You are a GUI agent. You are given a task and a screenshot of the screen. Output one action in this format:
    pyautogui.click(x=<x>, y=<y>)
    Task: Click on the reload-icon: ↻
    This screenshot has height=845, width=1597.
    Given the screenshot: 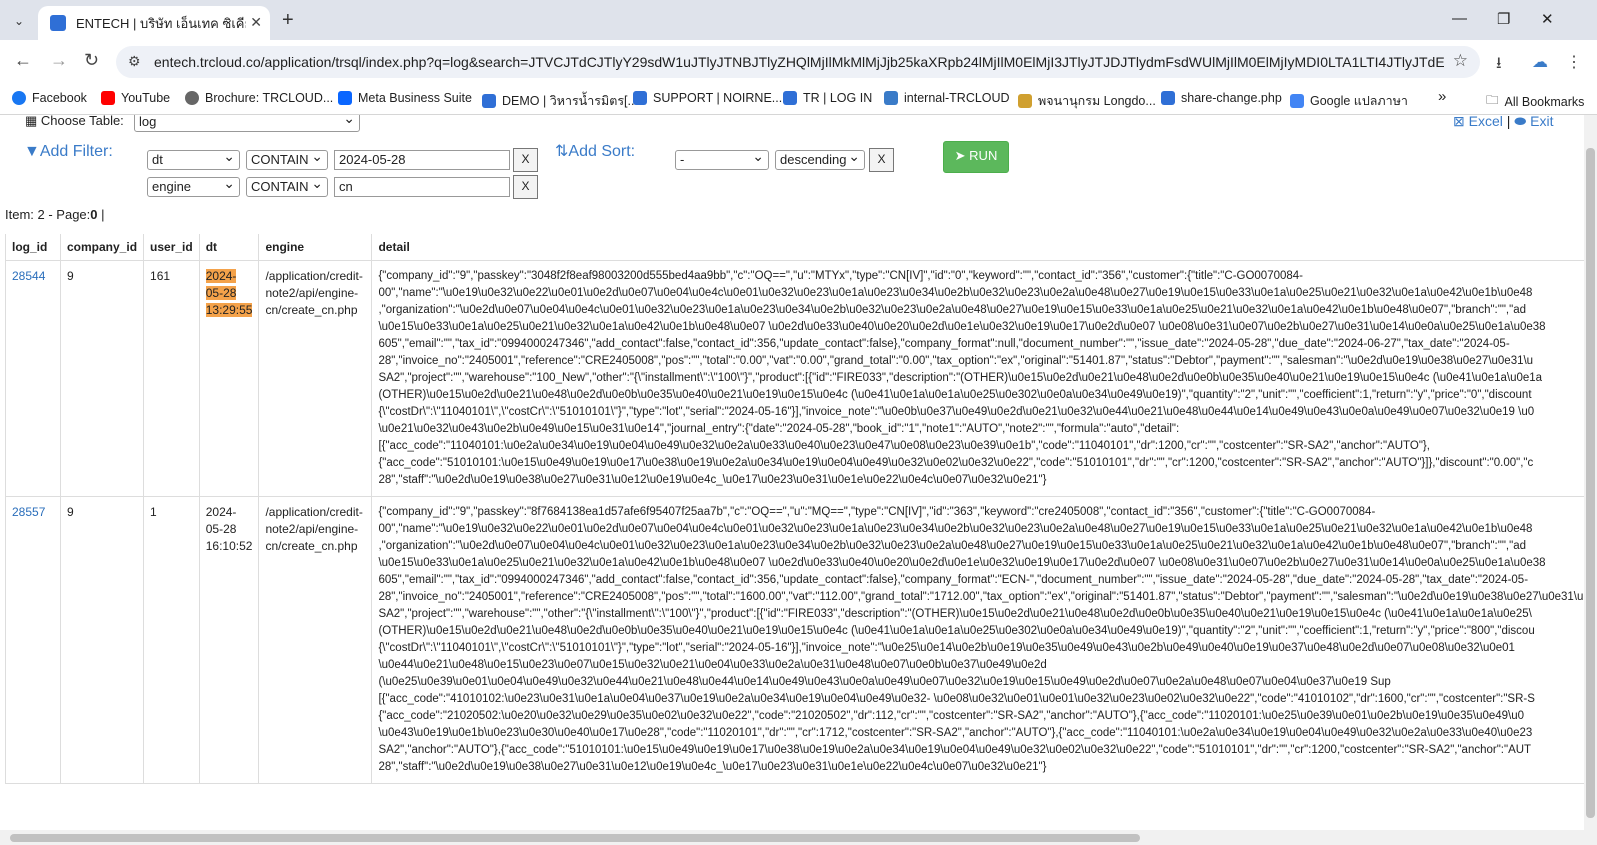 What is the action you would take?
    pyautogui.click(x=91, y=60)
    